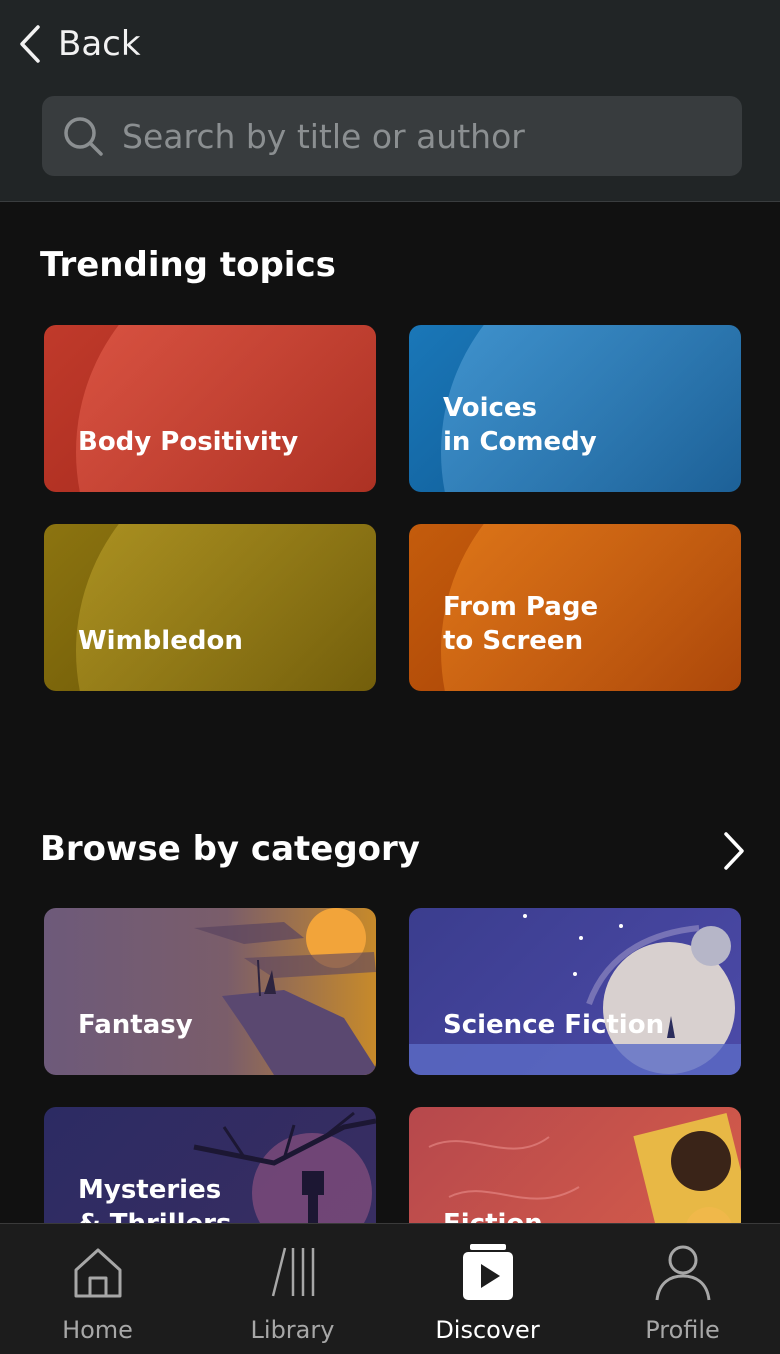 The image size is (780, 1354). Describe the element at coordinates (210, 408) in the screenshot. I see `topic-tile-body-positivity: Body Positivity` at that location.